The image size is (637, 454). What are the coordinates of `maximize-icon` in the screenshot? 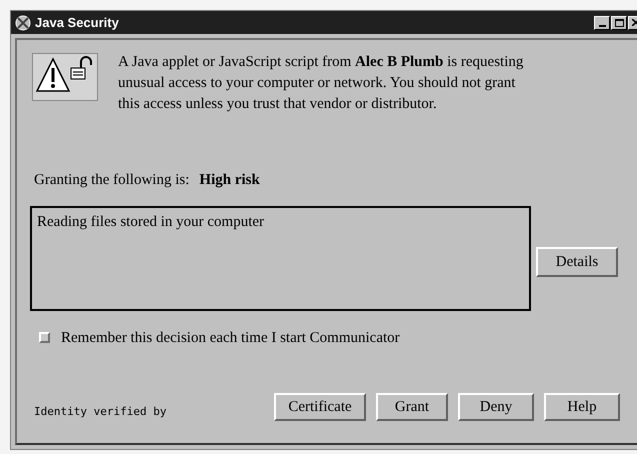 It's located at (619, 22).